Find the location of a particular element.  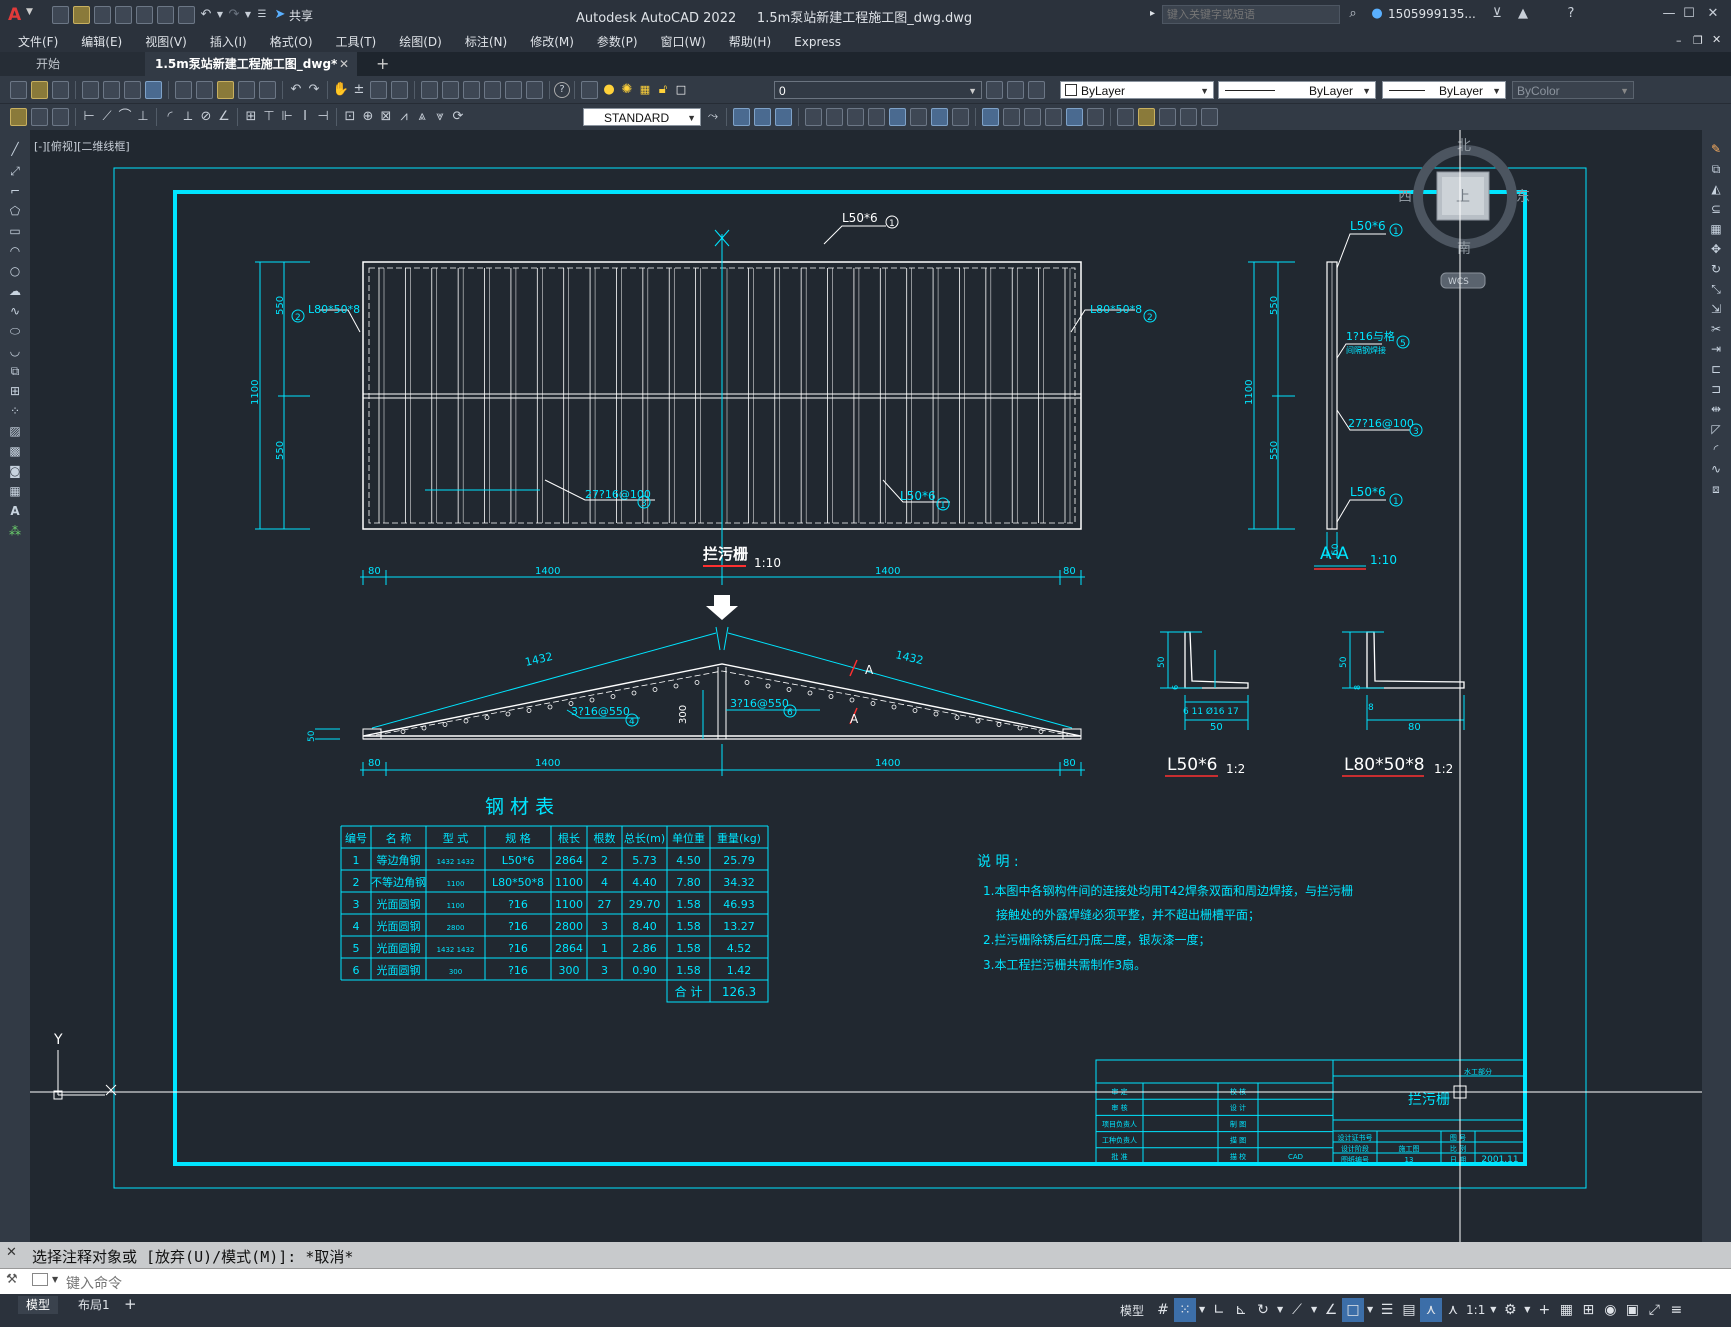

dim-edit-icon: ⩓ is located at coordinates (422, 117).